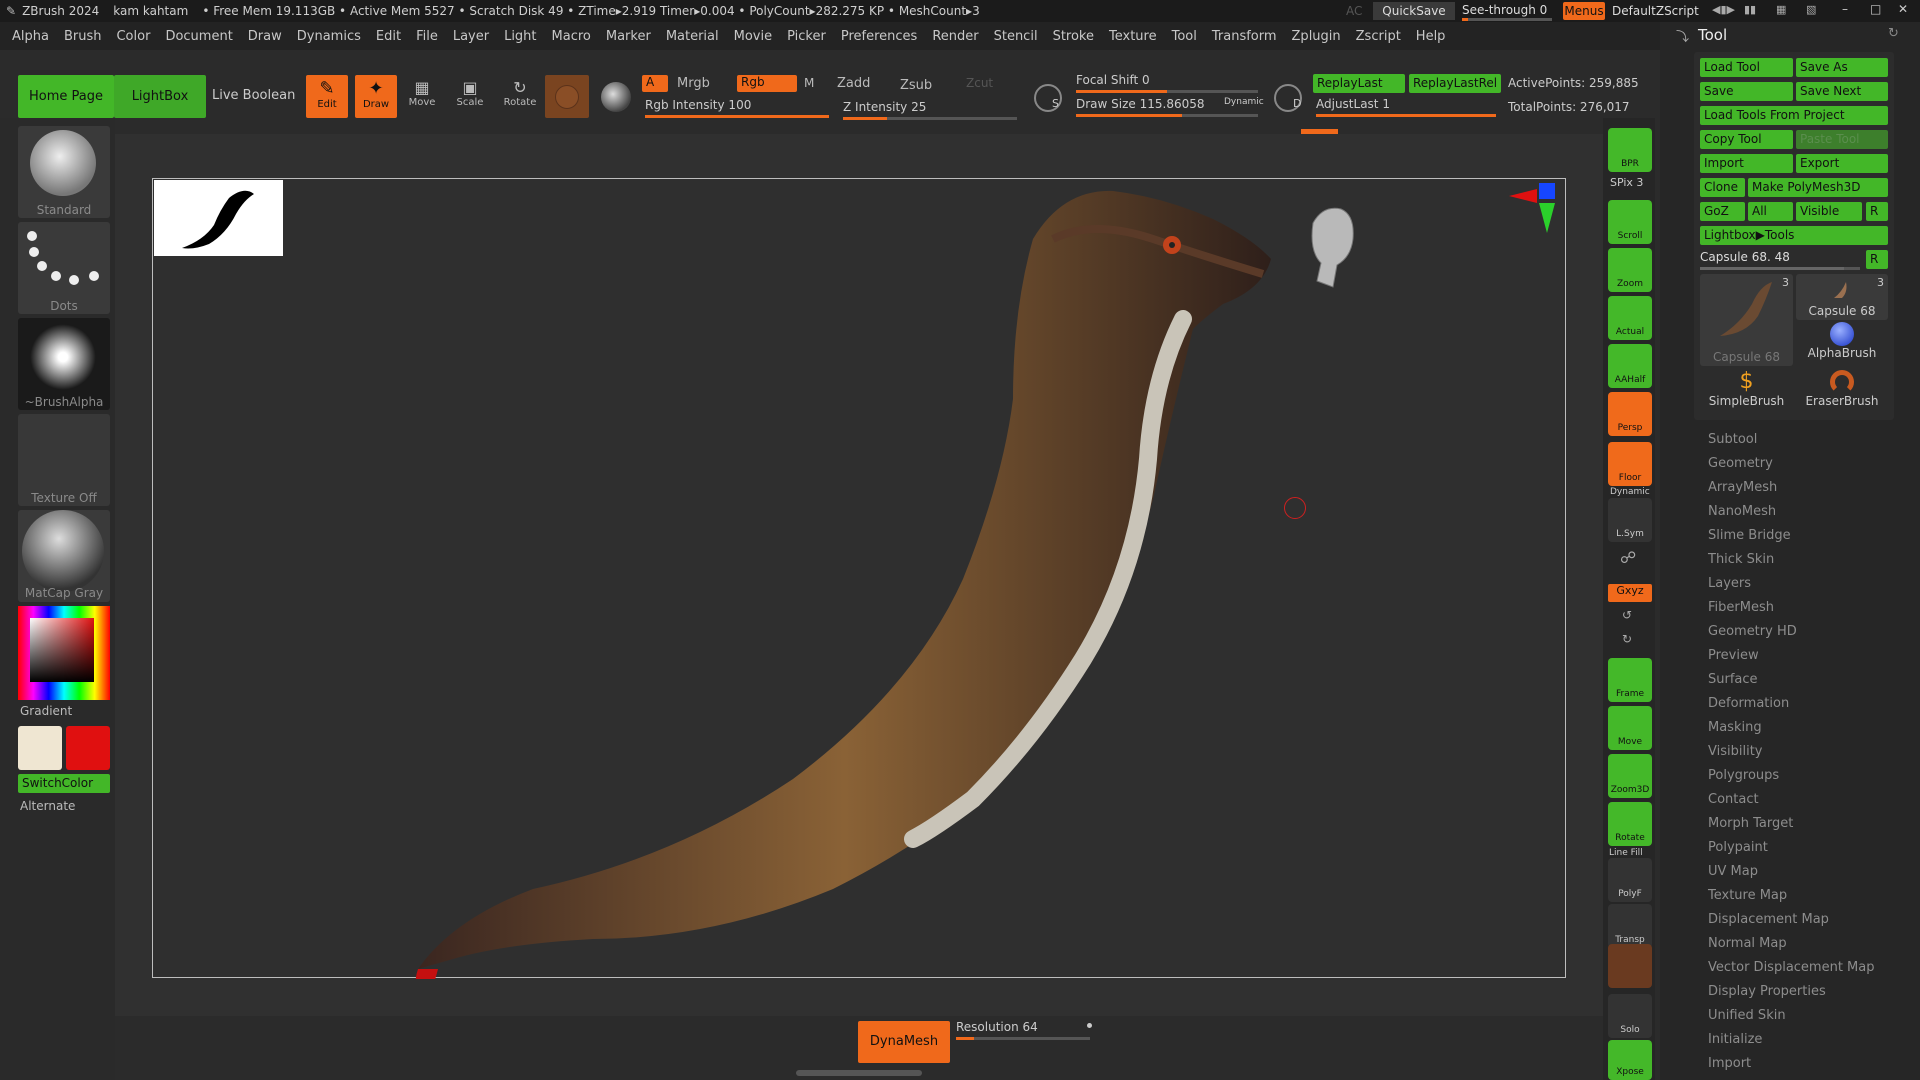  What do you see at coordinates (1752, 631) in the screenshot?
I see `subpalette-geometry-hd: Geometry HD` at bounding box center [1752, 631].